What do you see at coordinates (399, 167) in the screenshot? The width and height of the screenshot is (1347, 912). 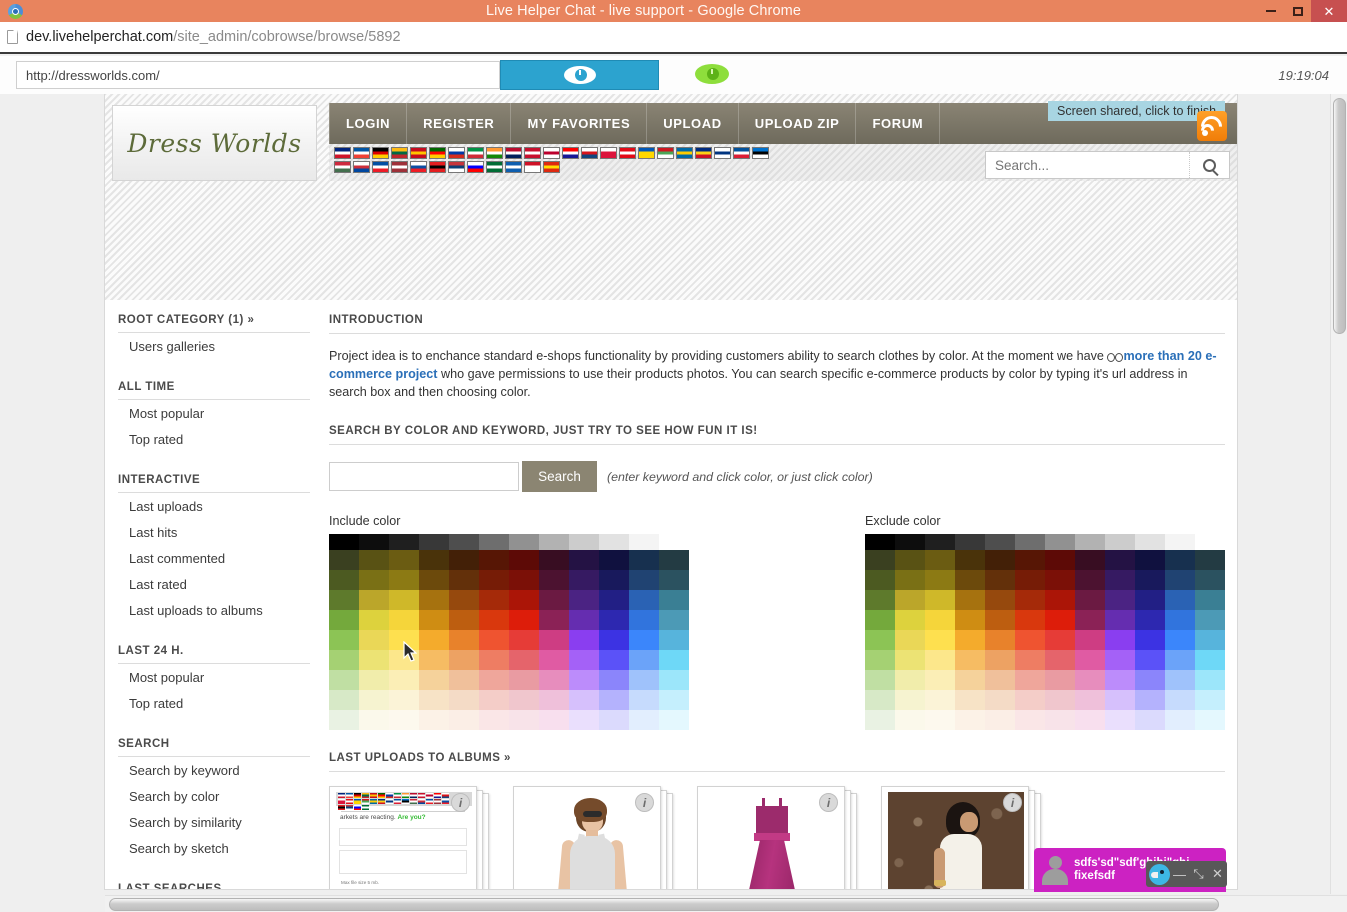 I see `flag-latvian-icon` at bounding box center [399, 167].